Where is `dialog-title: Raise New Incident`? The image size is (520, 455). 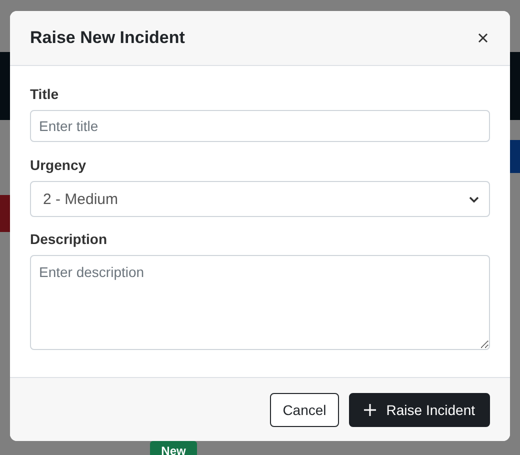 dialog-title: Raise New Incident is located at coordinates (107, 38).